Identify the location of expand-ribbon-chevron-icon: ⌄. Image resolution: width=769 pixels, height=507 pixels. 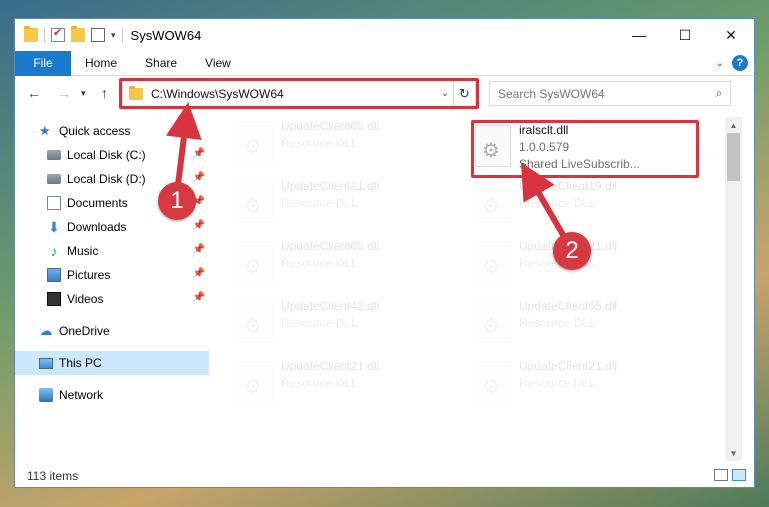
(720, 63).